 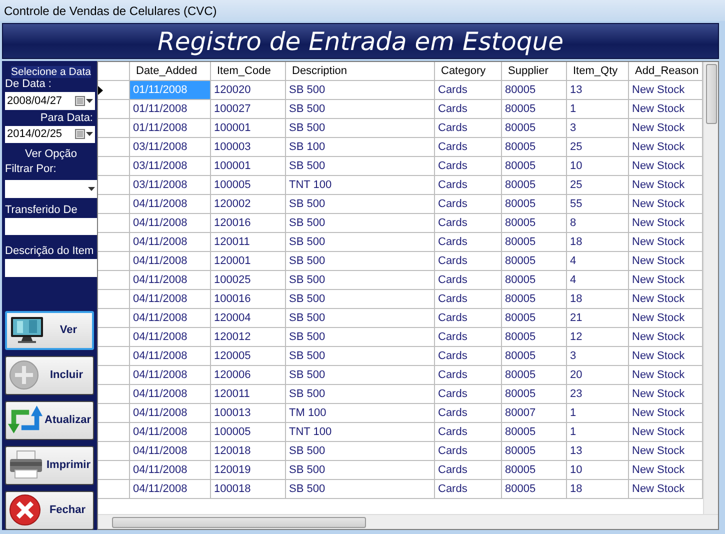 What do you see at coordinates (598, 109) in the screenshot?
I see `table-cell: 1` at bounding box center [598, 109].